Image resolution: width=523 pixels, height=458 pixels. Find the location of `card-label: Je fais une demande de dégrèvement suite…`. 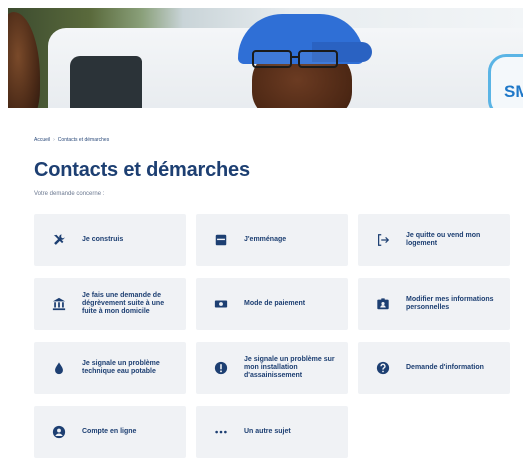

card-label: Je fais une demande de dégrèvement suite… is located at coordinates (123, 303).